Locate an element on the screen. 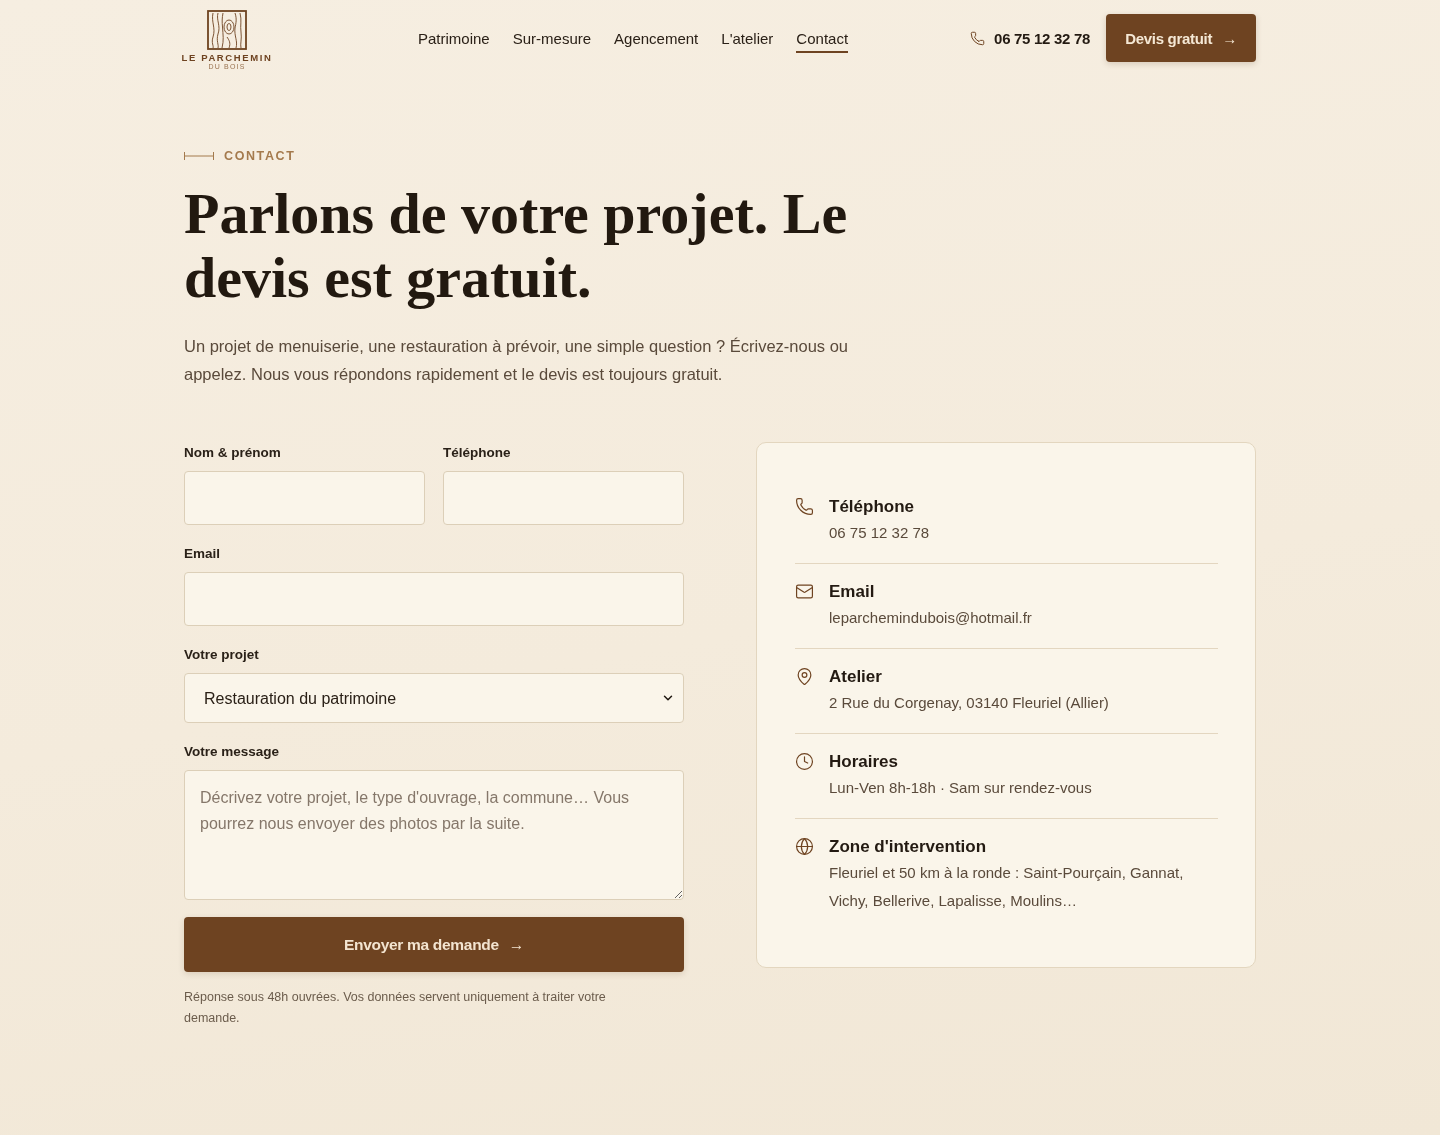  info-value: 2 Rue du Corgenay, 03140 Fleuriel (Allier) is located at coordinates (969, 703).